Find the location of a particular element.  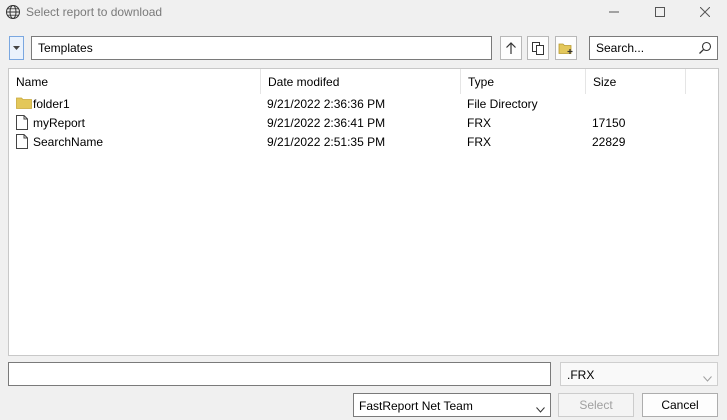

up-folder-button is located at coordinates (511, 48).